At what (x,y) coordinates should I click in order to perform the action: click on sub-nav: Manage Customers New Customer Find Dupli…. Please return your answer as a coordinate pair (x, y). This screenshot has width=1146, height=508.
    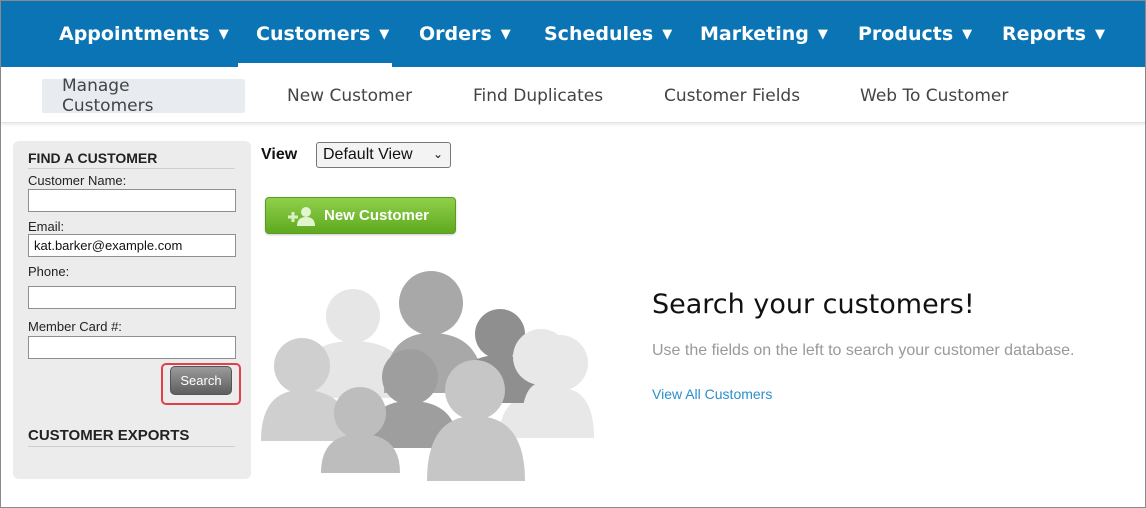
    Looking at the image, I should click on (573, 95).